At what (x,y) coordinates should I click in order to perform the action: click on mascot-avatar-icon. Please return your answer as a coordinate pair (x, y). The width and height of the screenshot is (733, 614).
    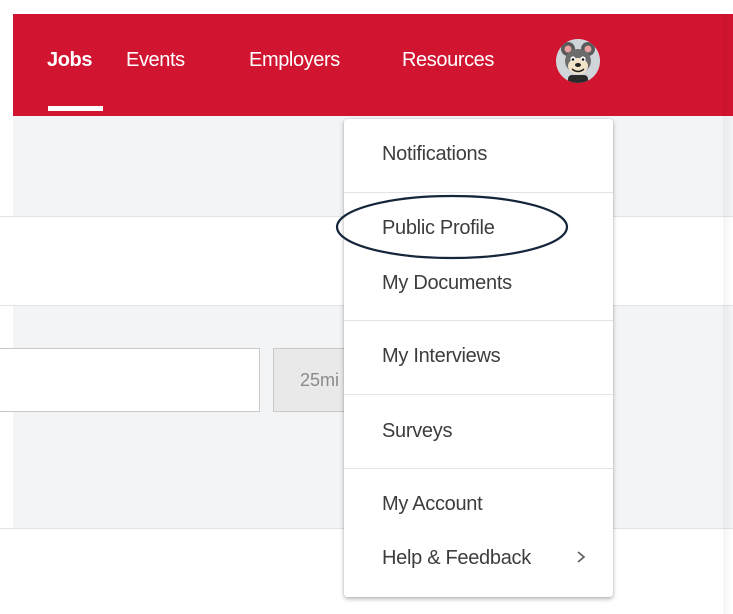
    Looking at the image, I should click on (578, 61).